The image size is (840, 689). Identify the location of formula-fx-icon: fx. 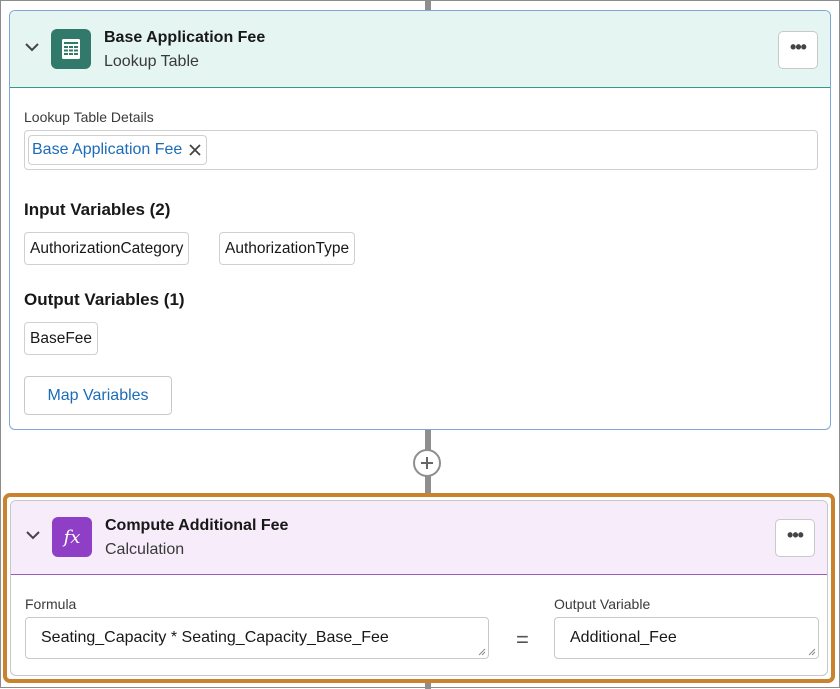
(72, 537).